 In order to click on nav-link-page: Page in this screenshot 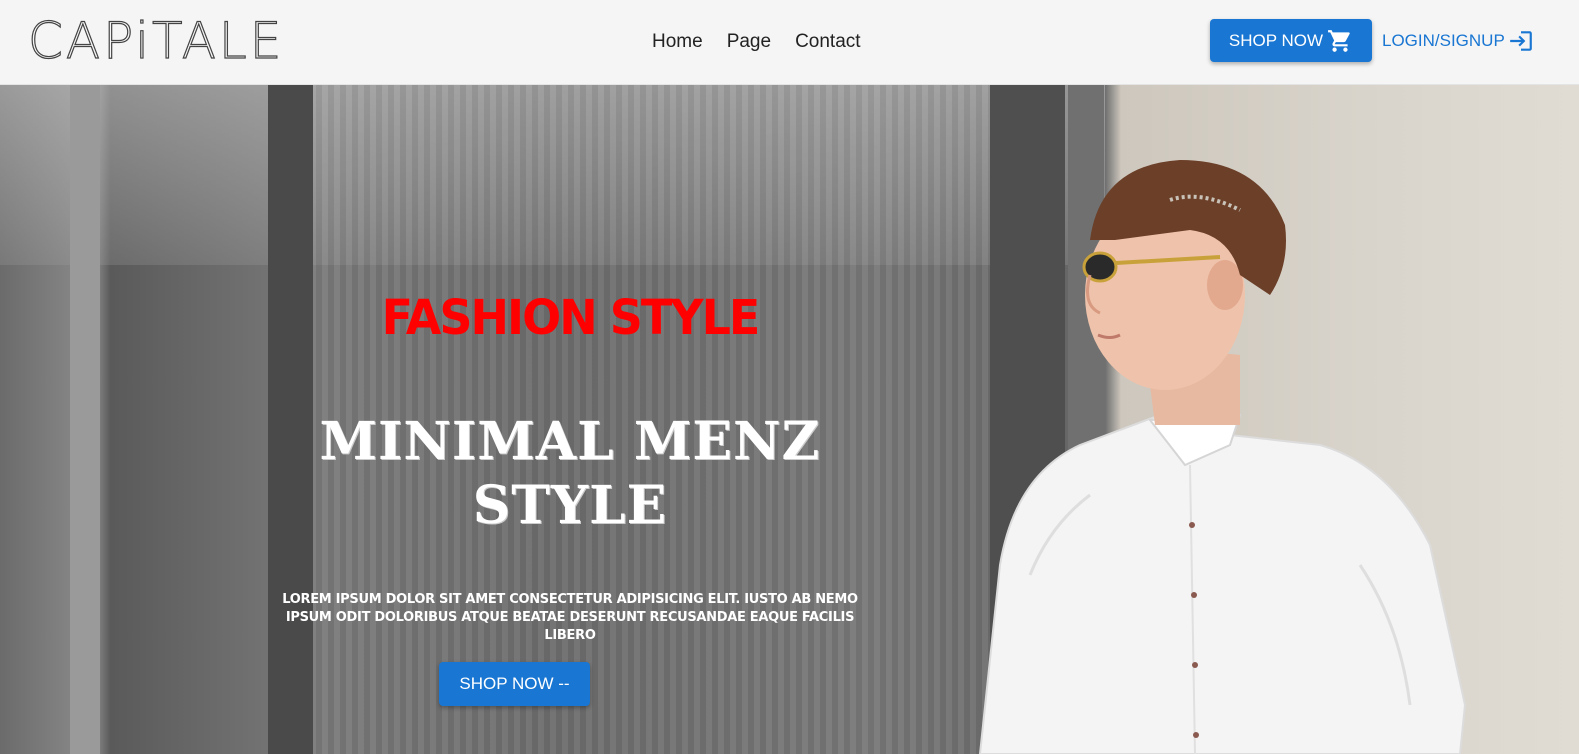, I will do `click(749, 42)`.